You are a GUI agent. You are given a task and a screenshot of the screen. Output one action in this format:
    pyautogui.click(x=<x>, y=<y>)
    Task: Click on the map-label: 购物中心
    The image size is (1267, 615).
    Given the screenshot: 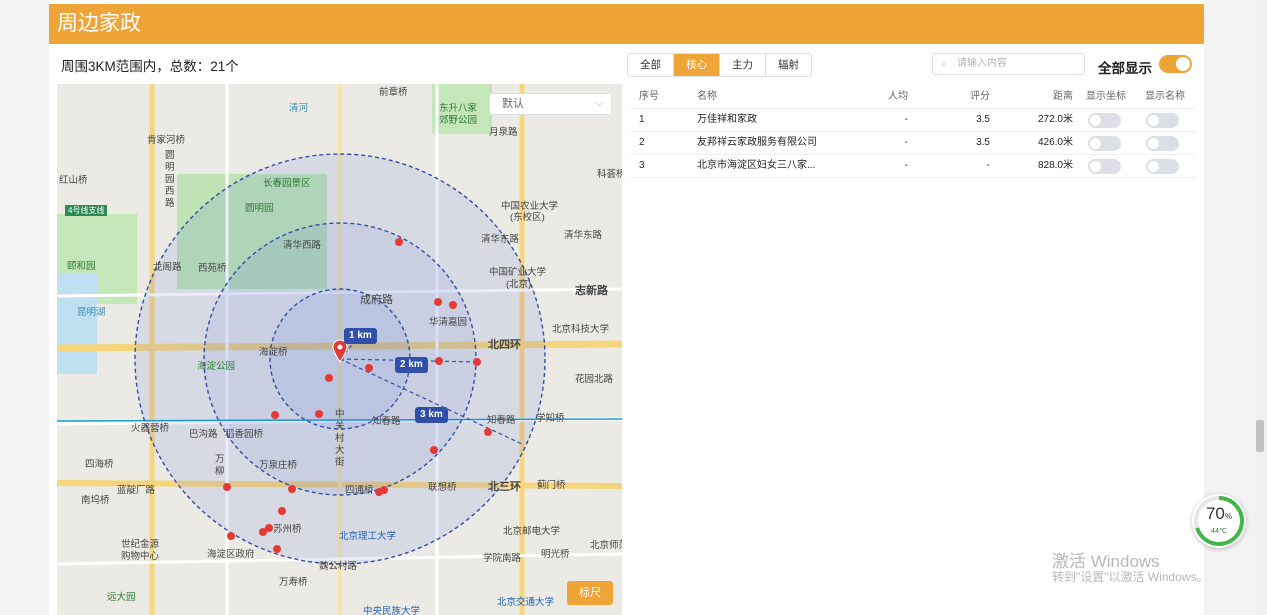 What is the action you would take?
    pyautogui.click(x=140, y=556)
    